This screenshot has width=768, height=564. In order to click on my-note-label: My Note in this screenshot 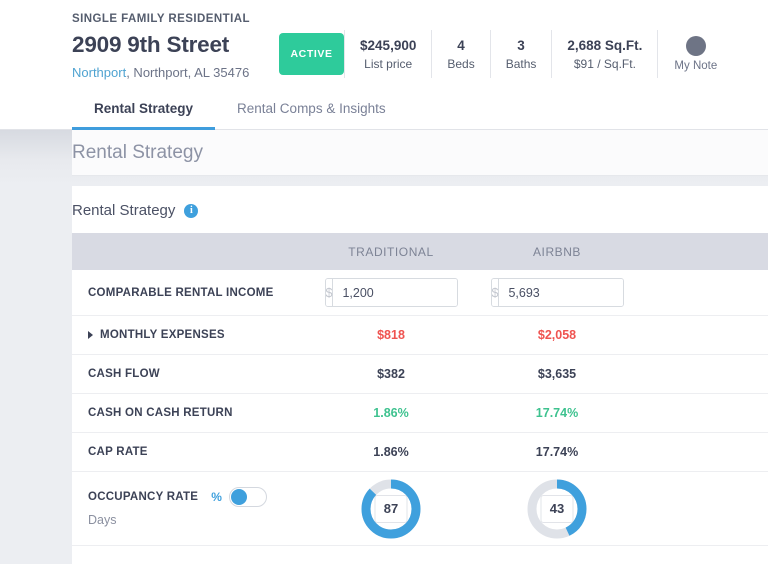, I will do `click(696, 66)`.